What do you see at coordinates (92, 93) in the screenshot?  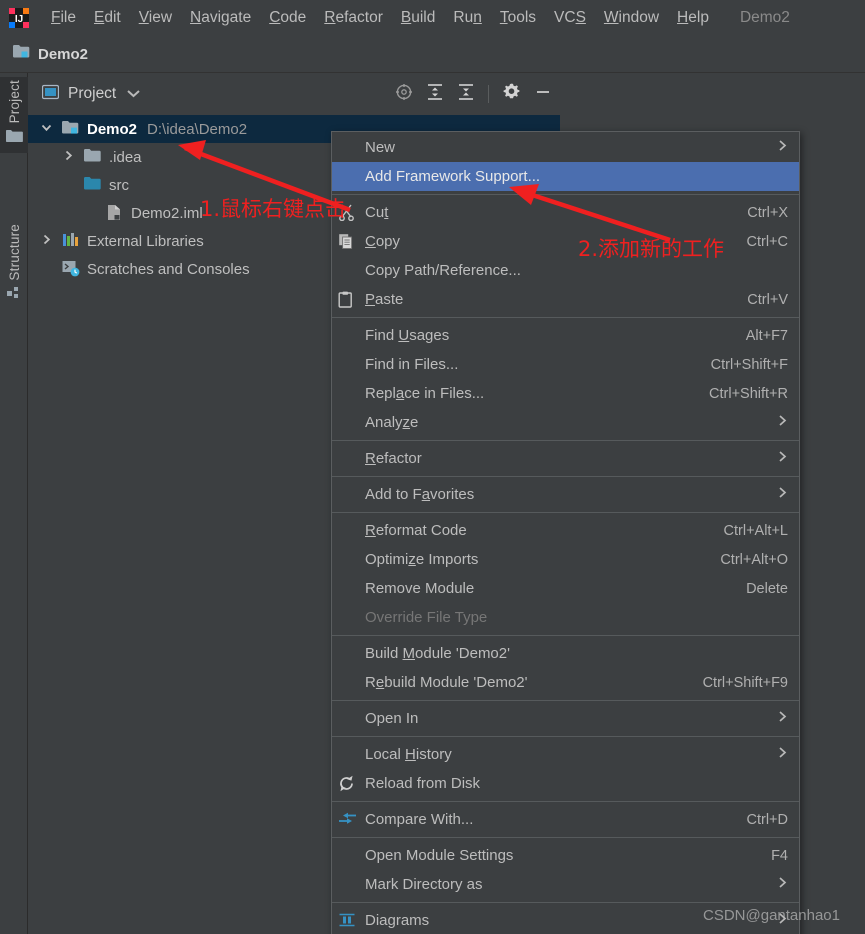 I see `project-tool-window-title: Project` at bounding box center [92, 93].